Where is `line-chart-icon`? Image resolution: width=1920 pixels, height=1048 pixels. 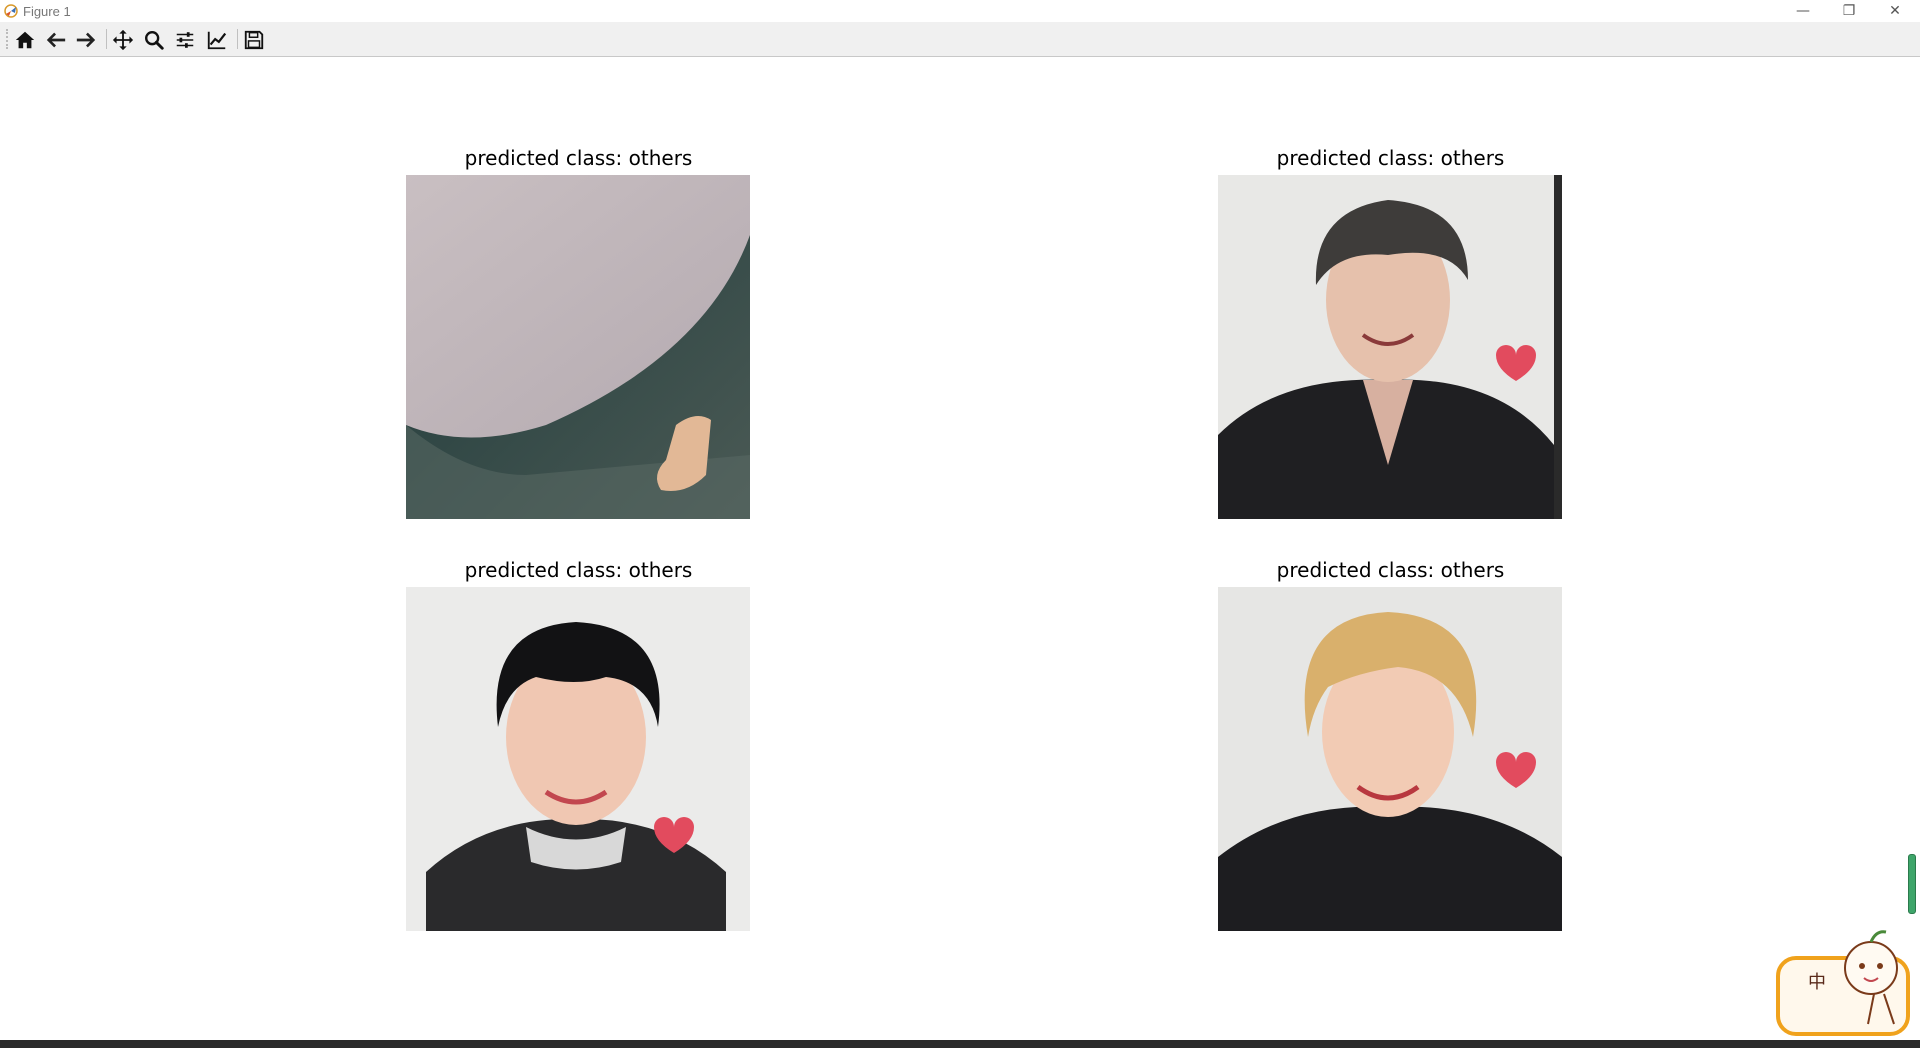
line-chart-icon is located at coordinates (217, 40).